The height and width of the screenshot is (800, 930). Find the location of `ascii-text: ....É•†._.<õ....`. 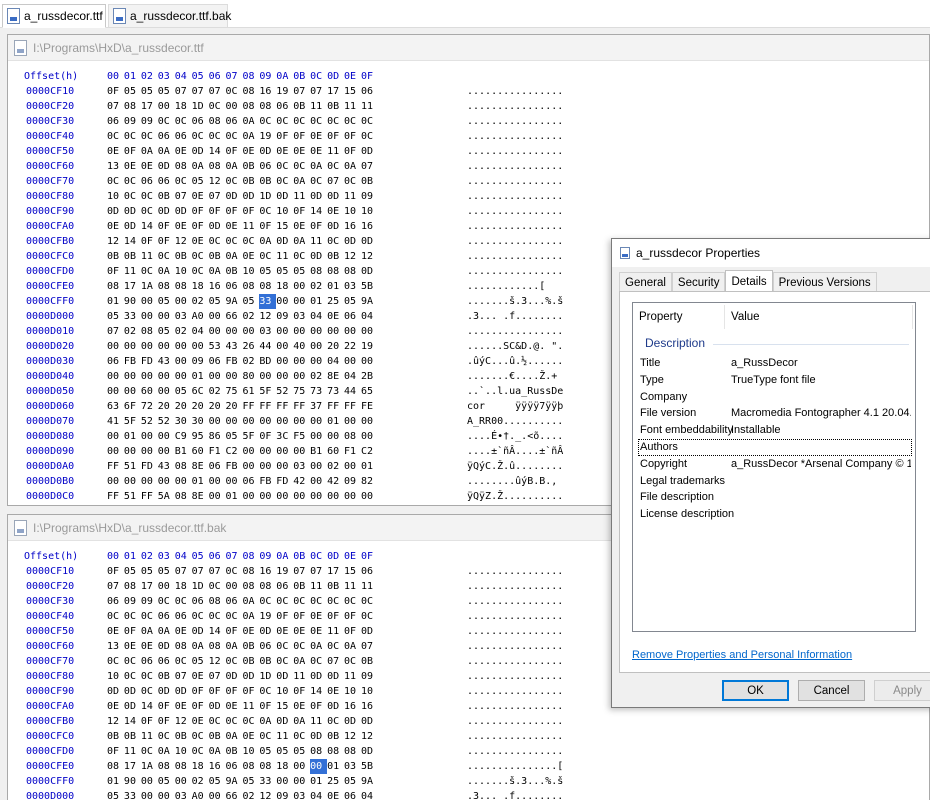

ascii-text: ....É•†._.<õ.... is located at coordinates (515, 436).